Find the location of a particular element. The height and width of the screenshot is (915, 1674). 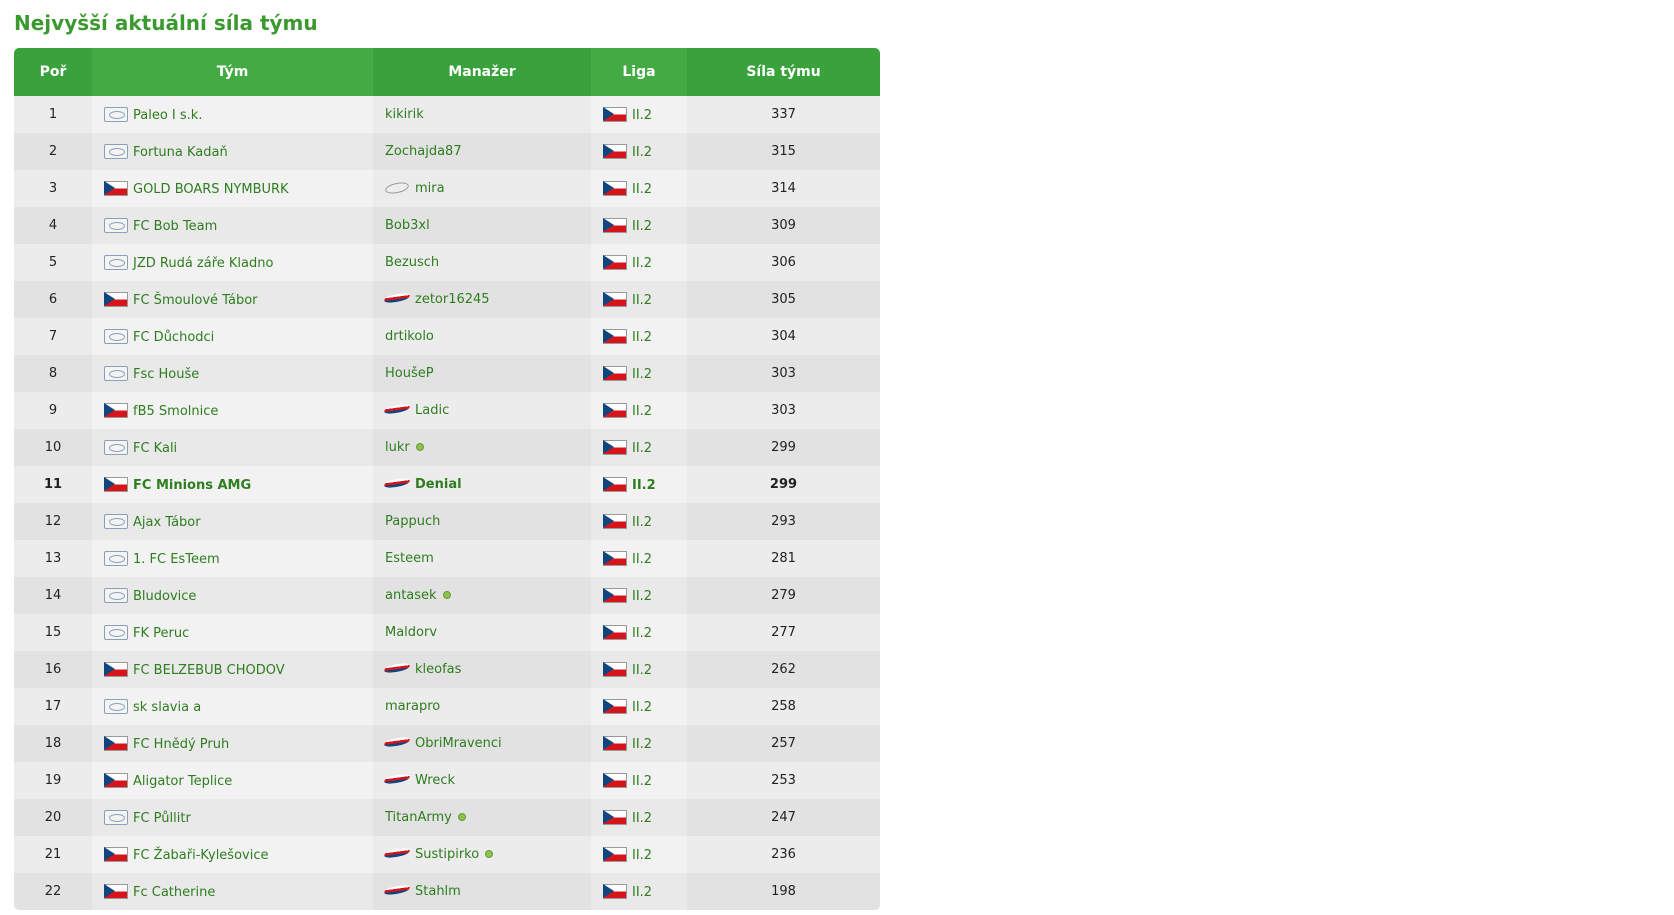

team-link: FC Půllitr is located at coordinates (162, 818).